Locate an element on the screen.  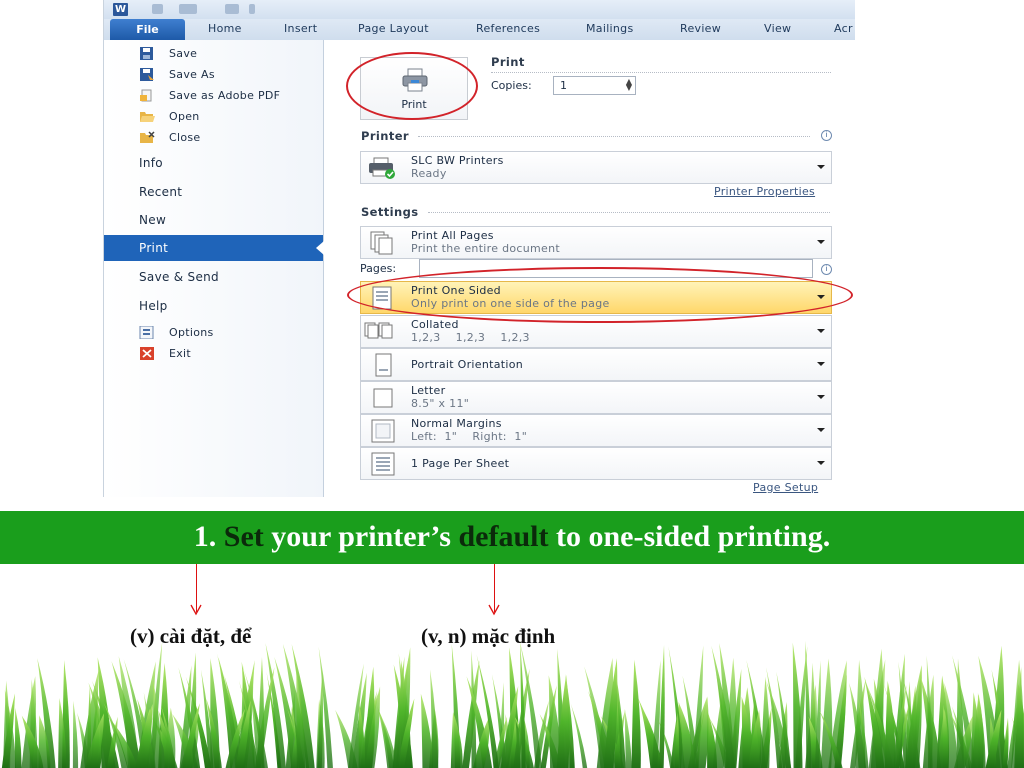
exit-icon is located at coordinates (147, 353).